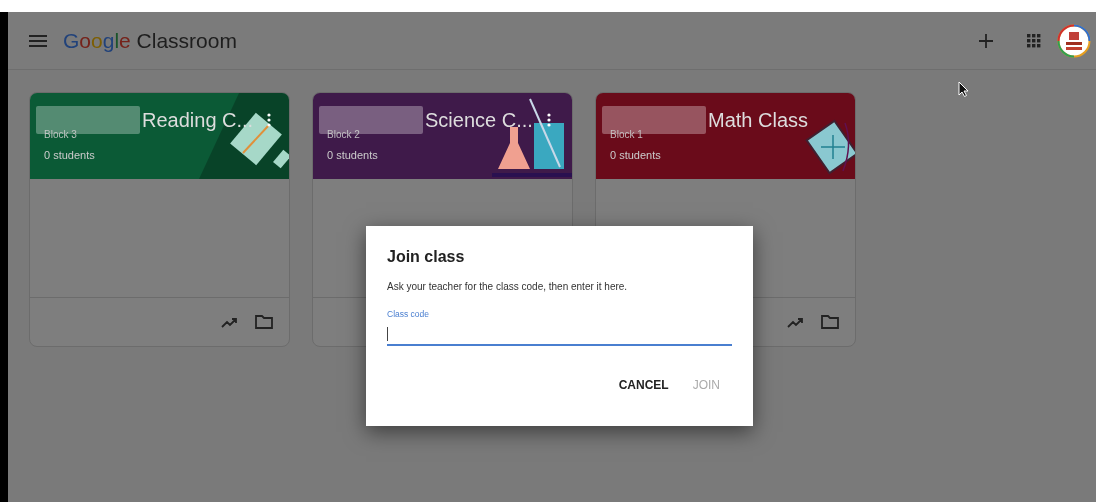 This screenshot has width=1096, height=502. Describe the element at coordinates (159, 136) in the screenshot. I see `class-banner: Reading C... Block 3 0 students` at that location.